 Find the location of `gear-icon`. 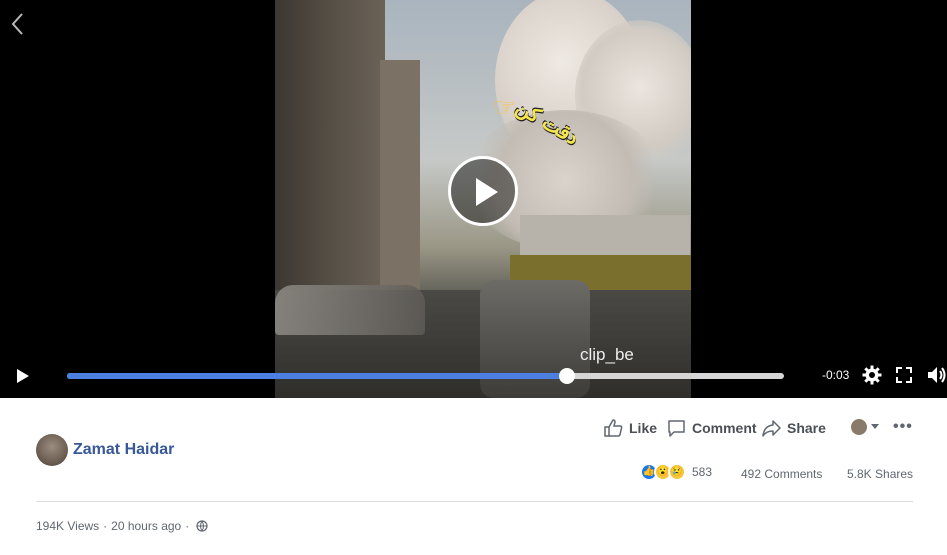

gear-icon is located at coordinates (872, 375).